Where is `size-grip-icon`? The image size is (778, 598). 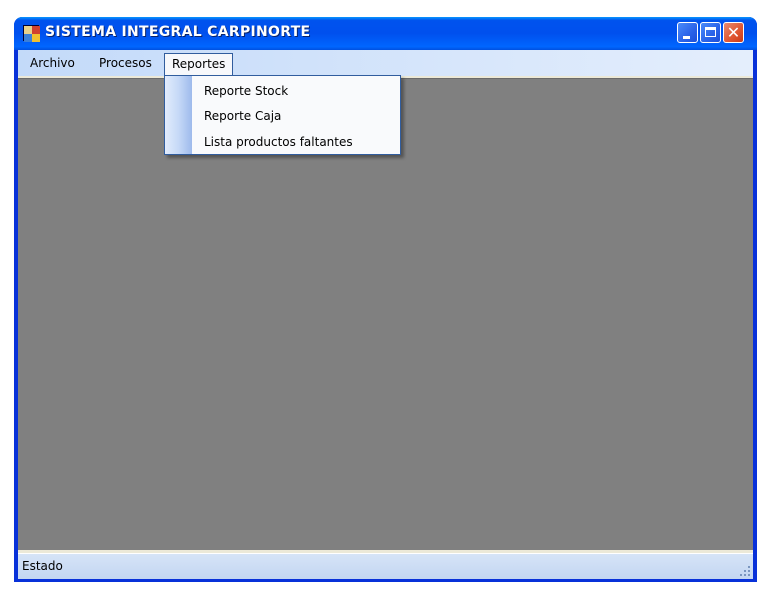
size-grip-icon is located at coordinates (745, 571).